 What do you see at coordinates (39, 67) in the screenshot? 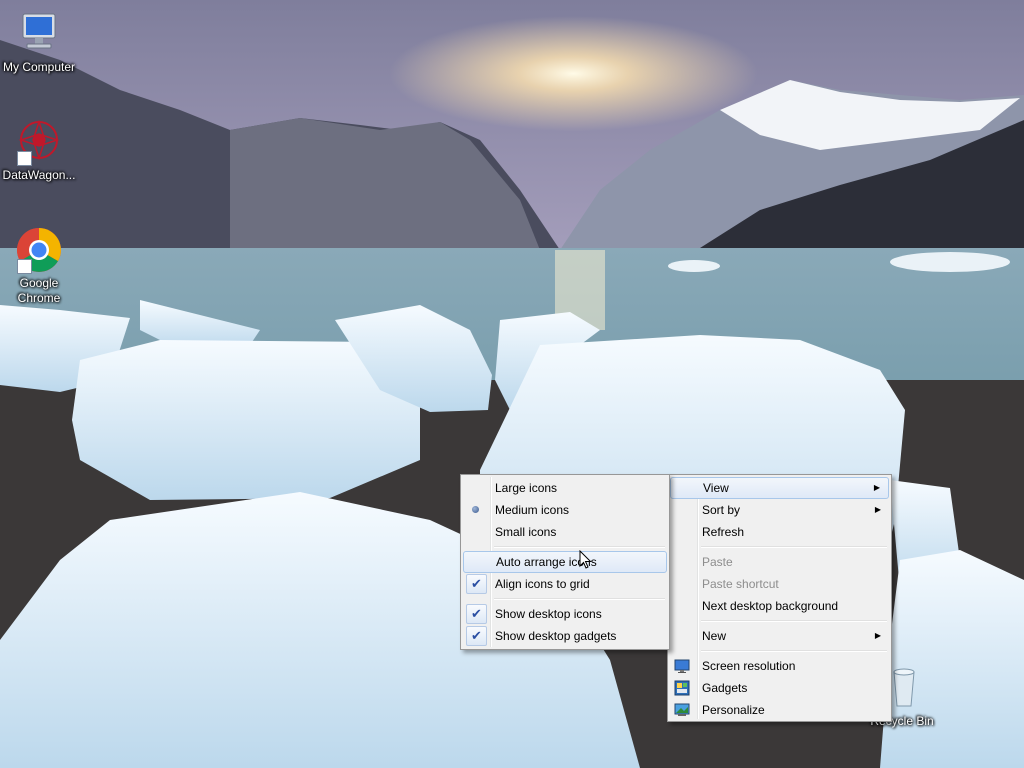
I see `desktop-icon-label: My Computer` at bounding box center [39, 67].